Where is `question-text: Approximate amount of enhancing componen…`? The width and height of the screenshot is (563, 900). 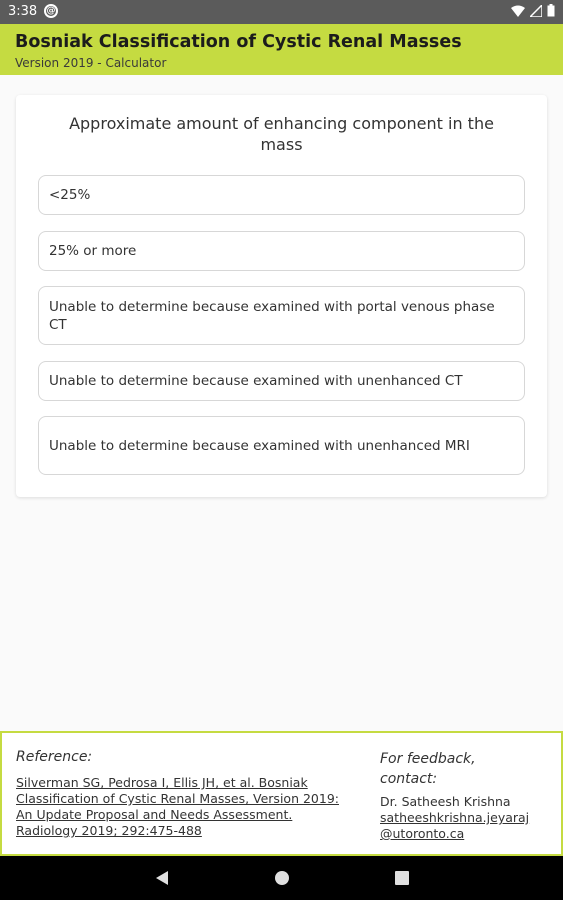 question-text: Approximate amount of enhancing componen… is located at coordinates (281, 134).